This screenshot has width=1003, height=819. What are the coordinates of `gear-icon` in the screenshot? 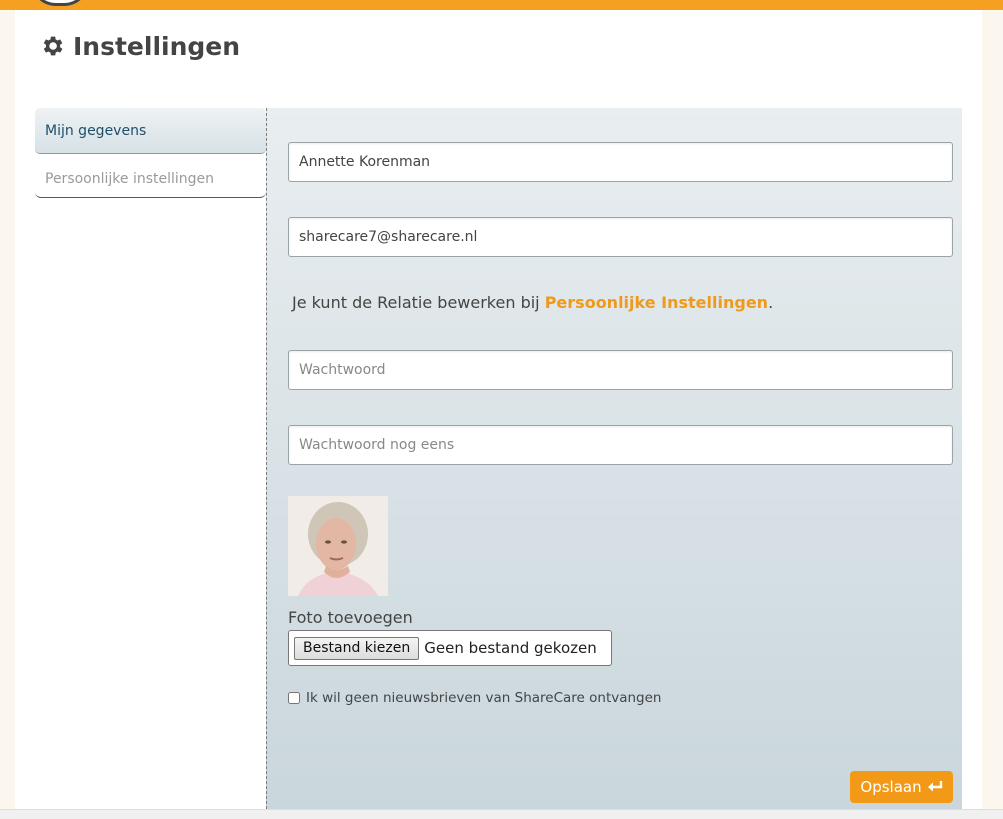 It's located at (53, 46).